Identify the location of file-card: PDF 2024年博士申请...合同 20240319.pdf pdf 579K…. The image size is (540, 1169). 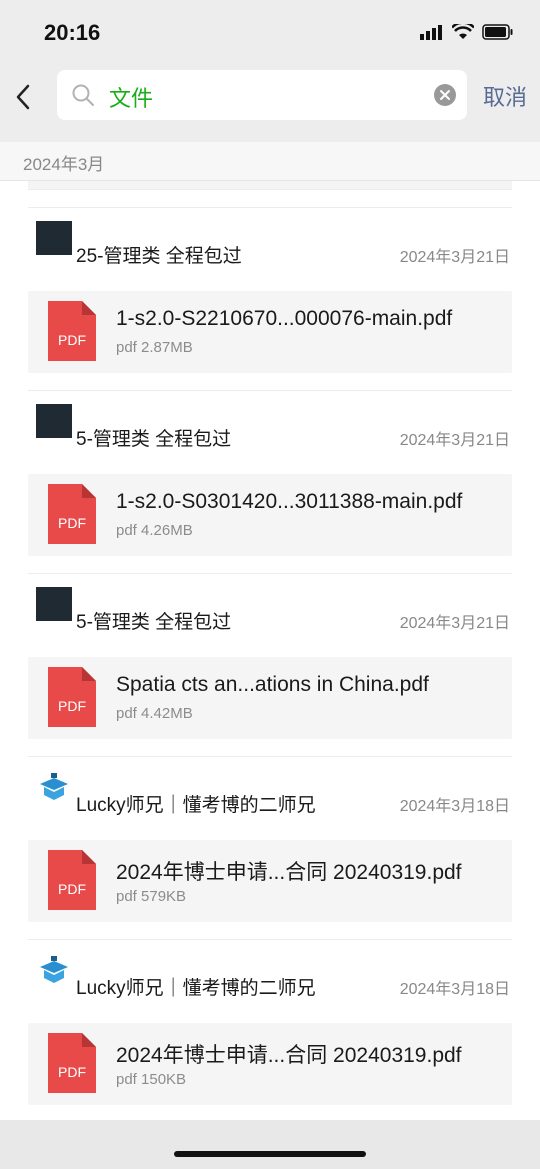
(270, 881).